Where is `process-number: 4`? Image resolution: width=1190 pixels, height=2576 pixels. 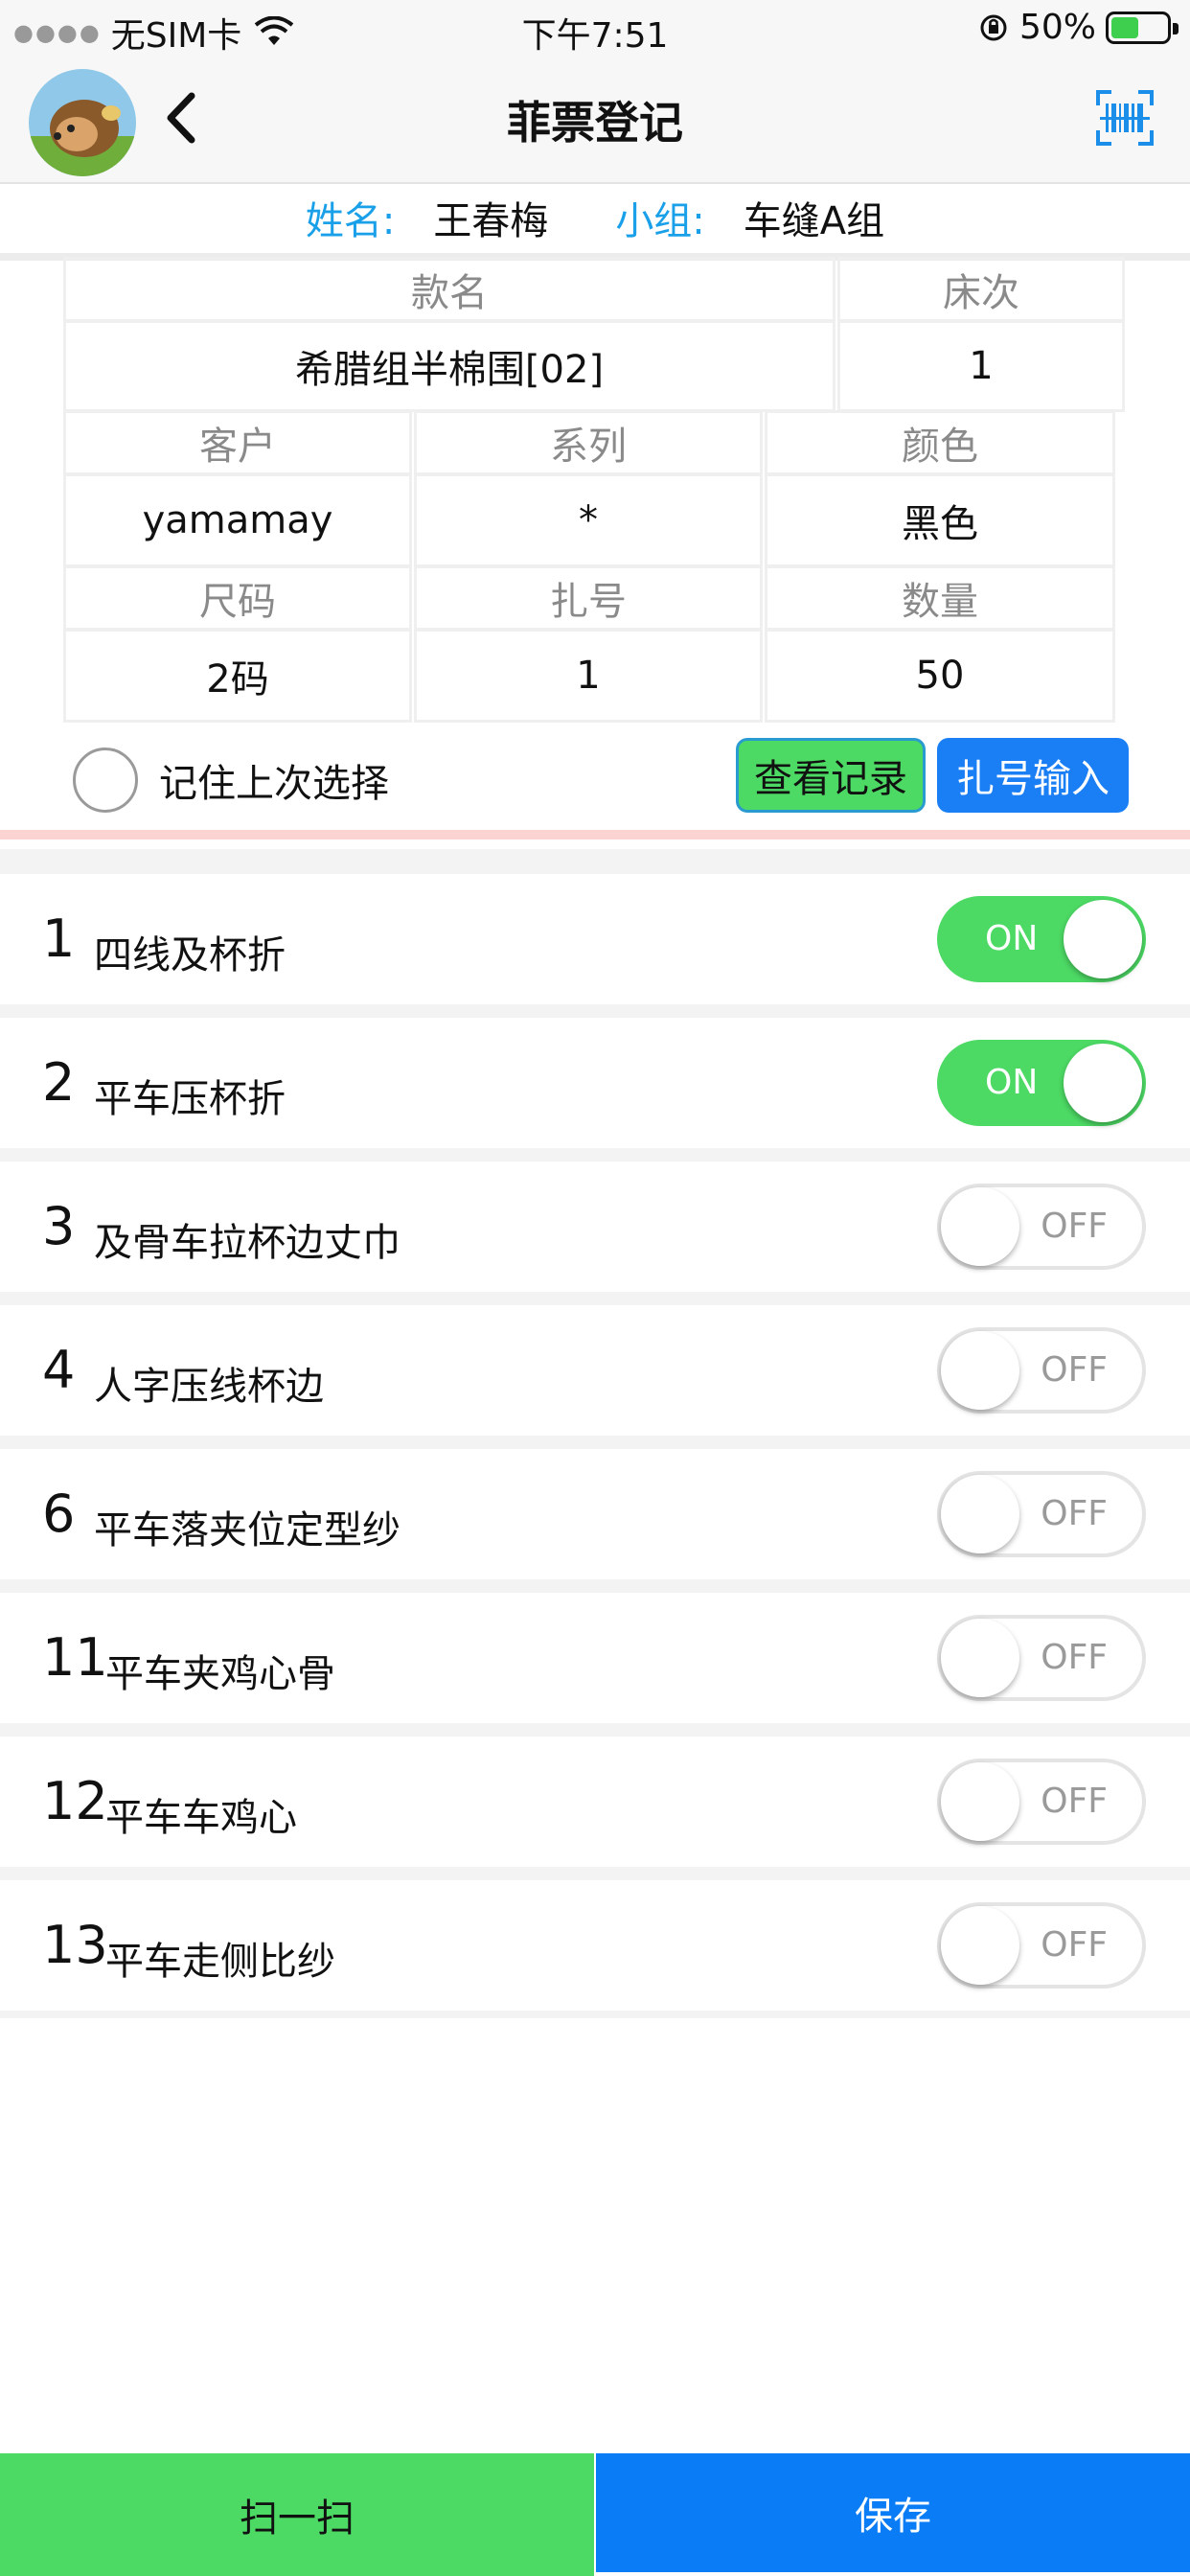
process-number: 4 is located at coordinates (59, 1370).